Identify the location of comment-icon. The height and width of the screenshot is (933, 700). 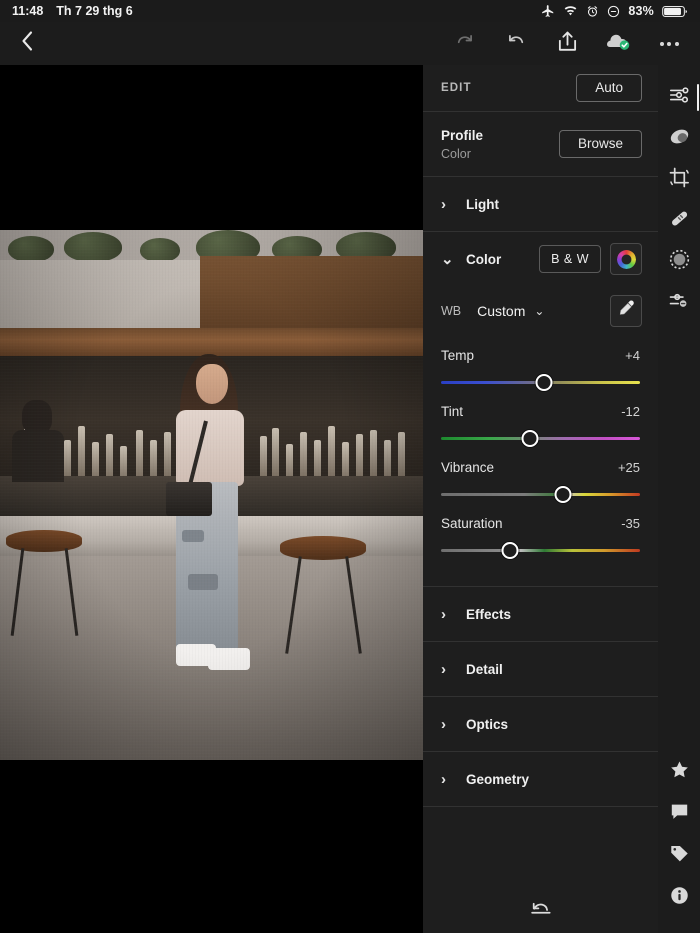
(679, 814).